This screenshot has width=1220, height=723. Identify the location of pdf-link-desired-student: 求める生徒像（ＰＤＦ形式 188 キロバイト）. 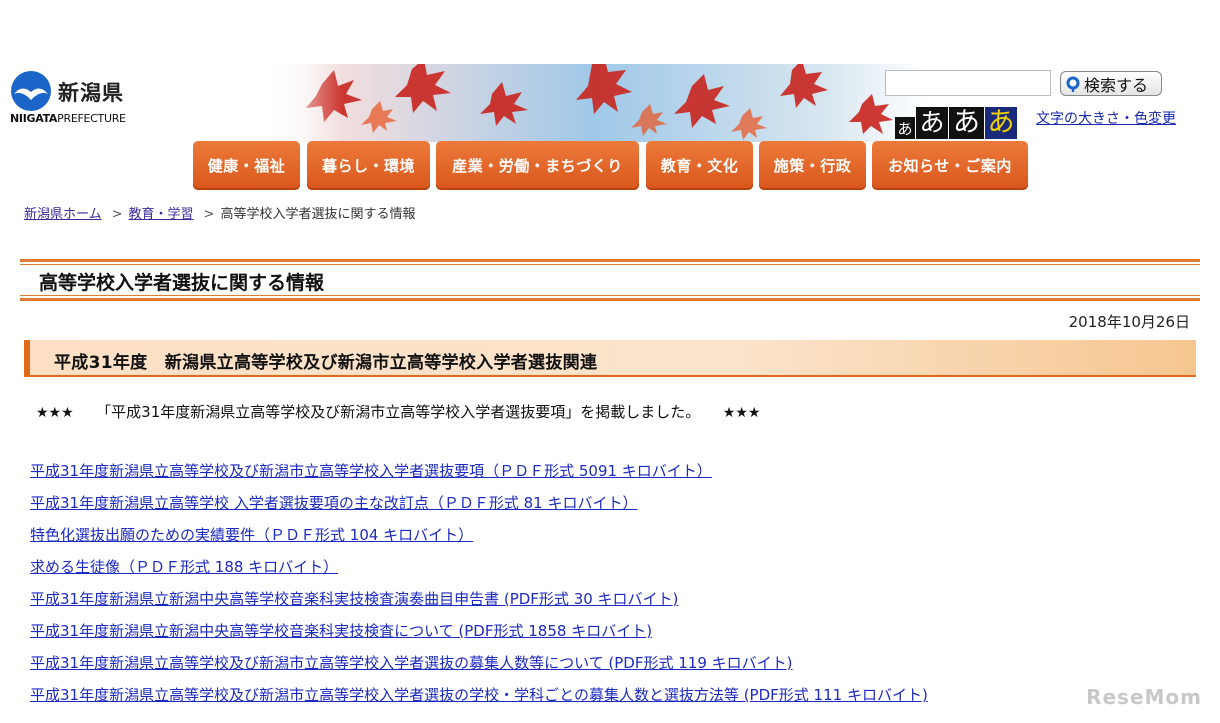
(184, 566).